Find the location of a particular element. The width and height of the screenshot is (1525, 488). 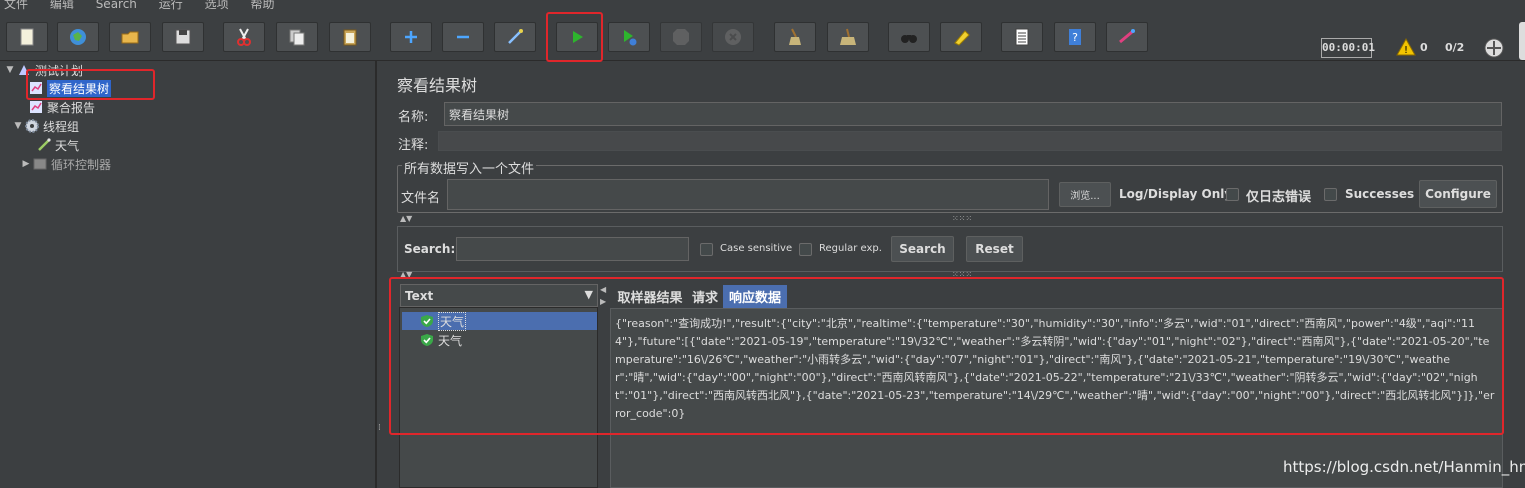

clear-all-button is located at coordinates (848, 37).